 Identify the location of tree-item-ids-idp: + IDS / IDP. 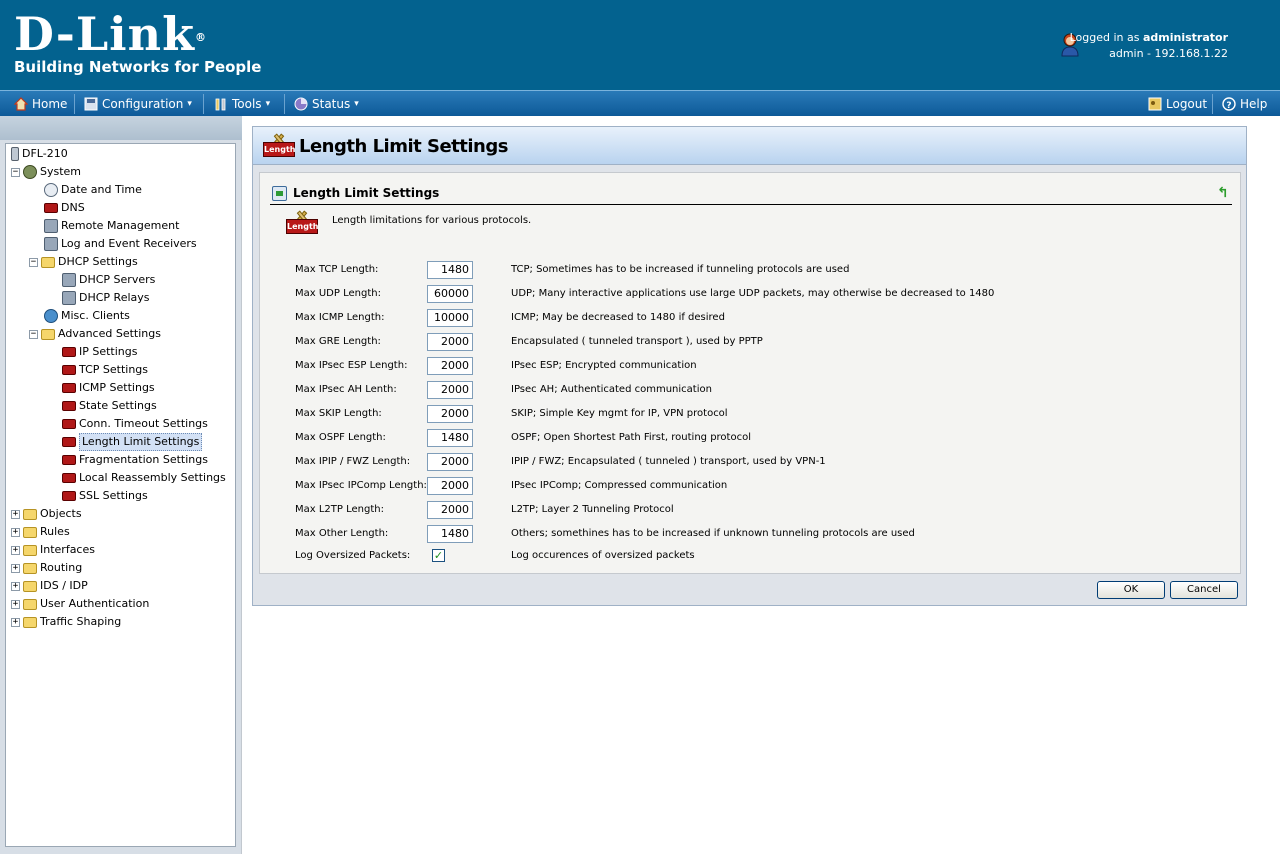
(49, 586).